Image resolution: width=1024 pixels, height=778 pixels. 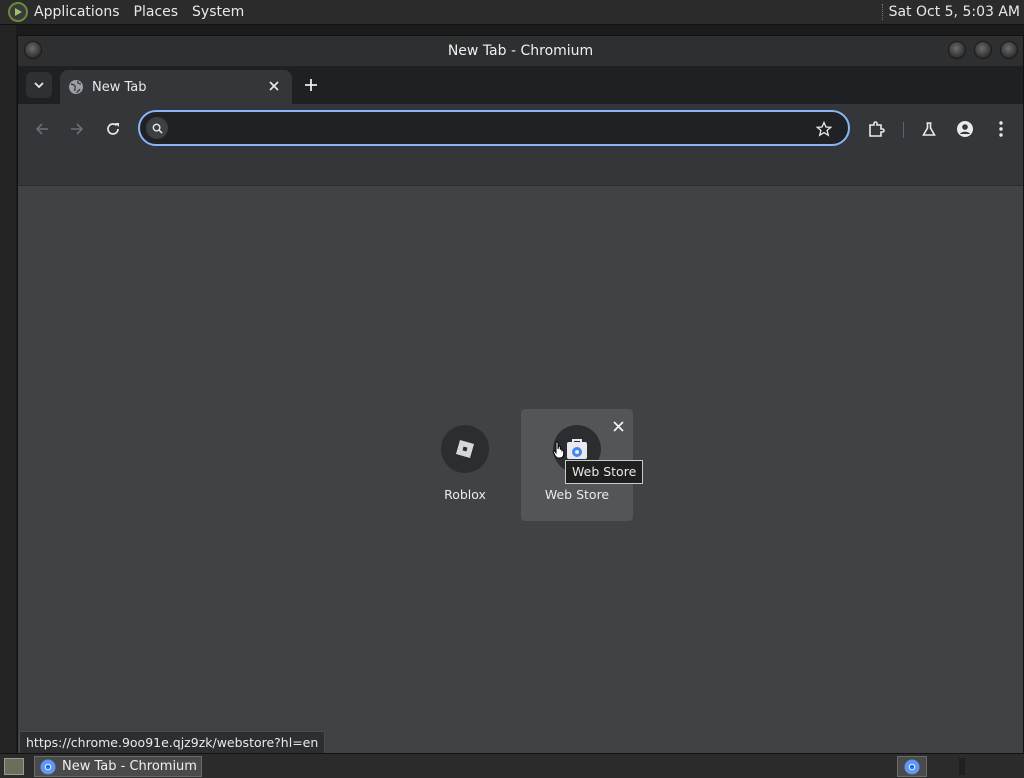 What do you see at coordinates (618, 426) in the screenshot?
I see `remove-shortcut-close-icon` at bounding box center [618, 426].